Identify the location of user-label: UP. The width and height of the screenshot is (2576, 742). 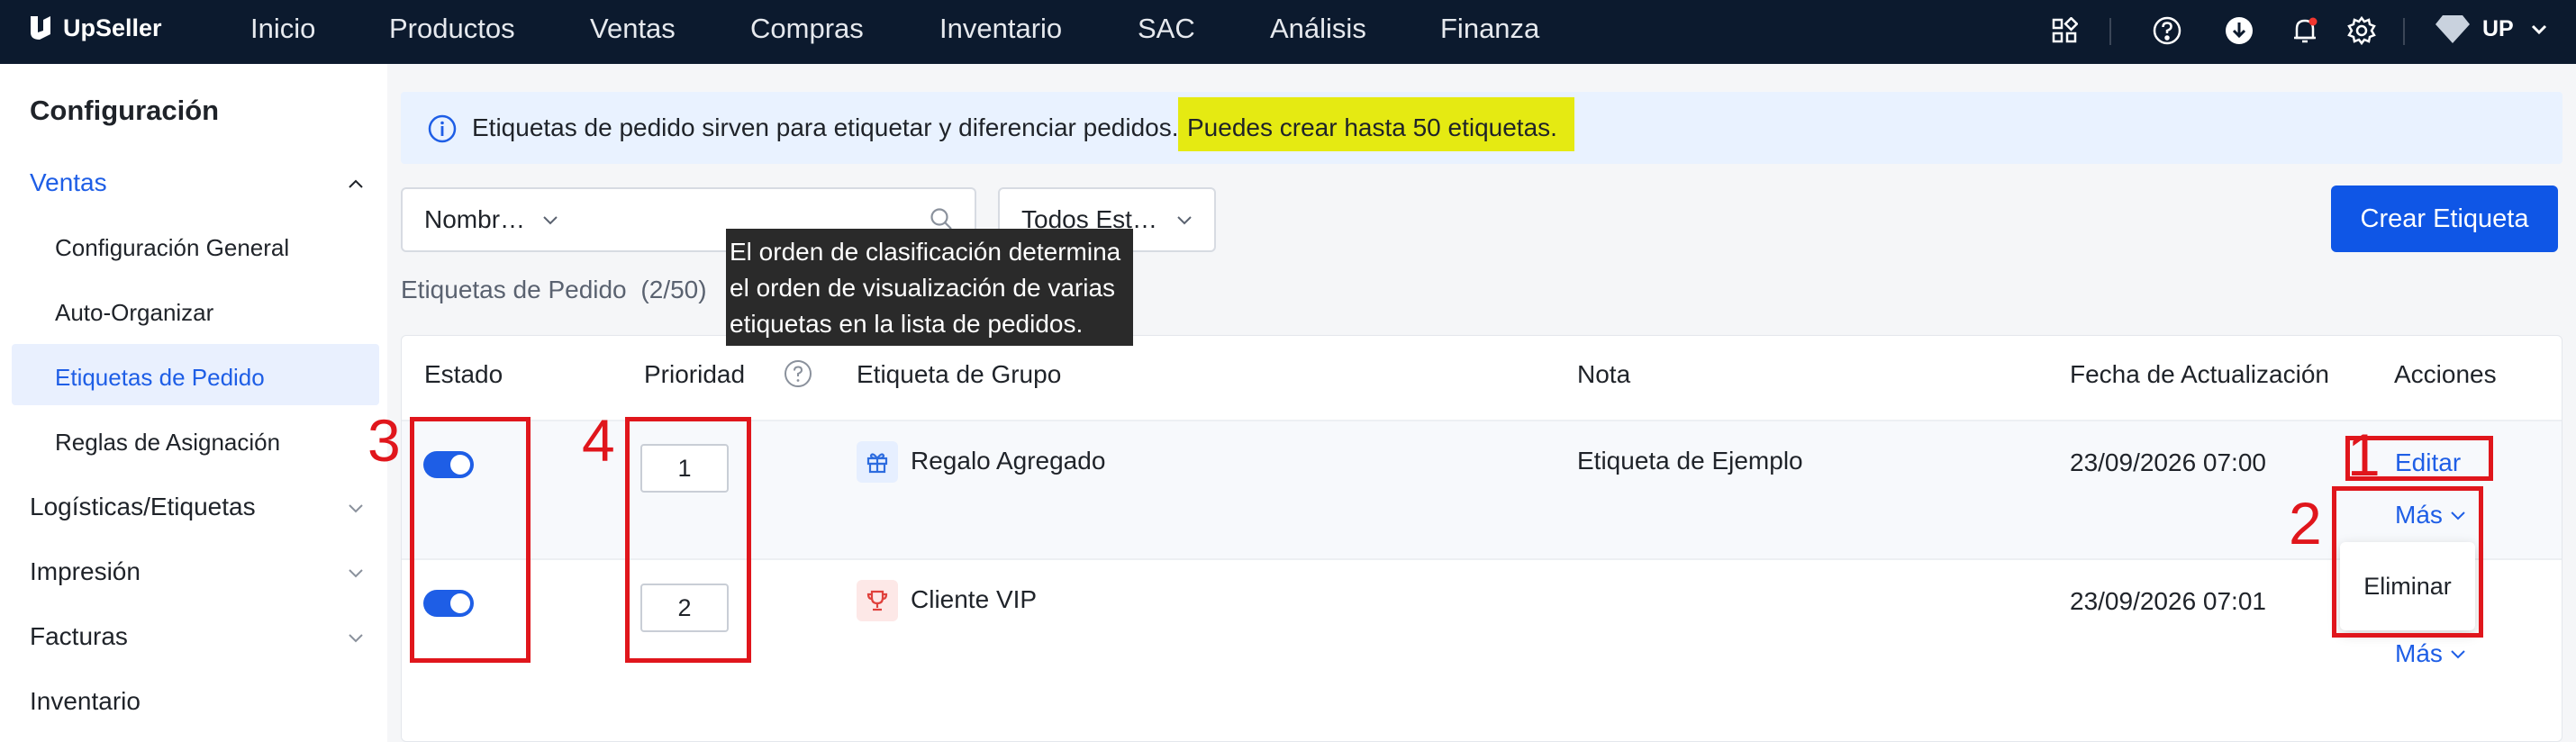
(2498, 28).